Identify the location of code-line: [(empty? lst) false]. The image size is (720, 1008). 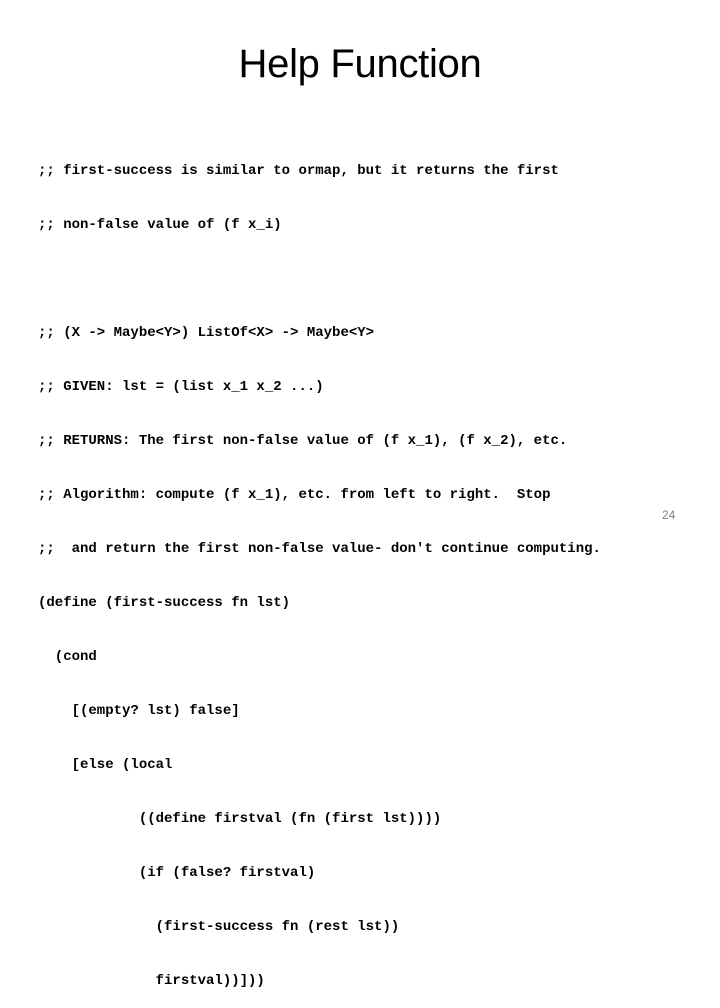
(139, 711).